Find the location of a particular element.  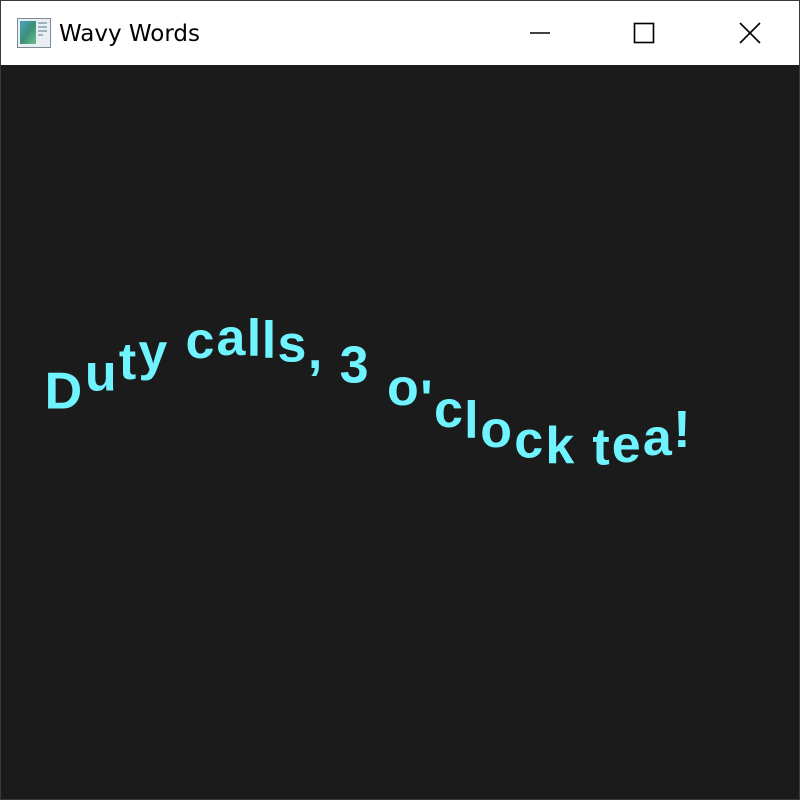

wavy-char: s is located at coordinates (292, 345).